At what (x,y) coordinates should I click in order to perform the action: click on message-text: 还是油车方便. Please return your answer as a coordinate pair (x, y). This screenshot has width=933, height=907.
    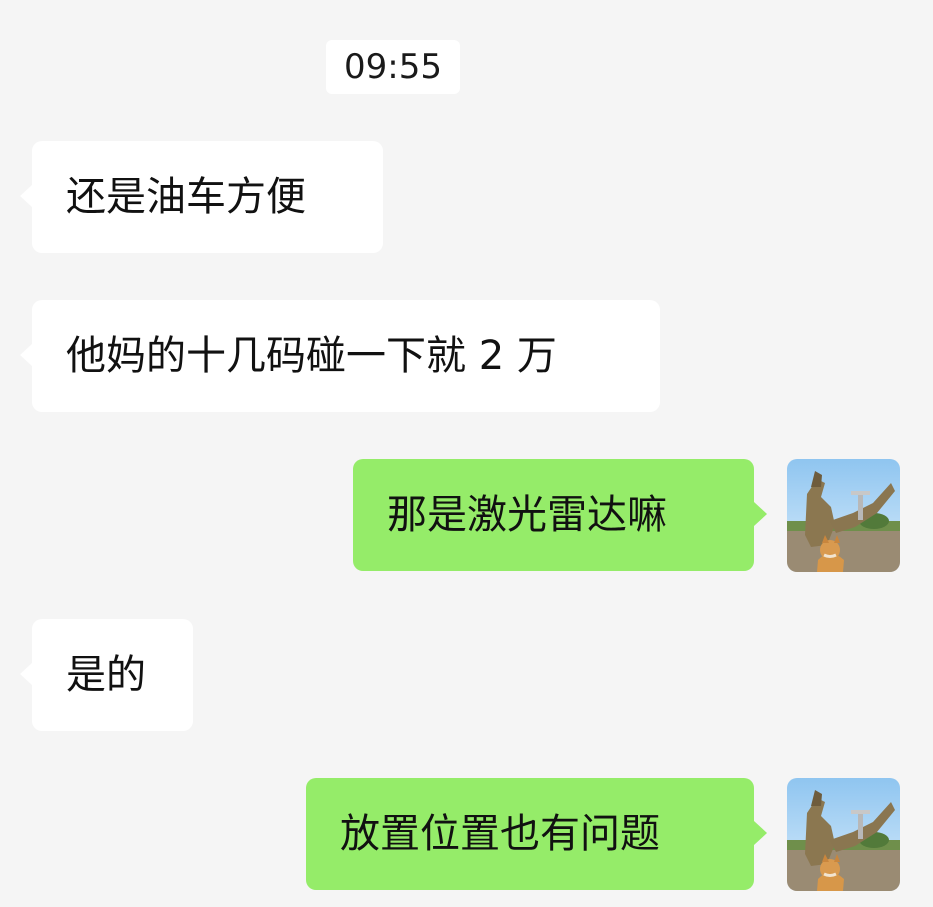
    Looking at the image, I should click on (186, 197).